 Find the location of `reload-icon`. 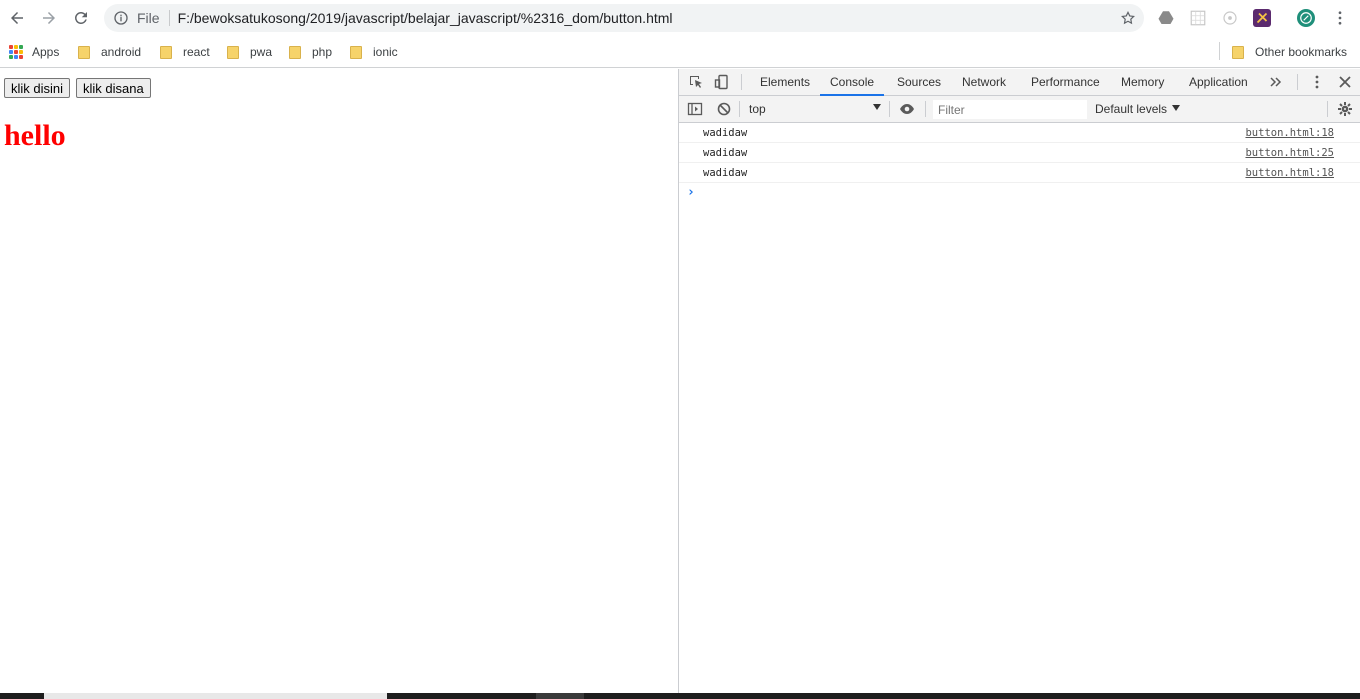

reload-icon is located at coordinates (80, 17).